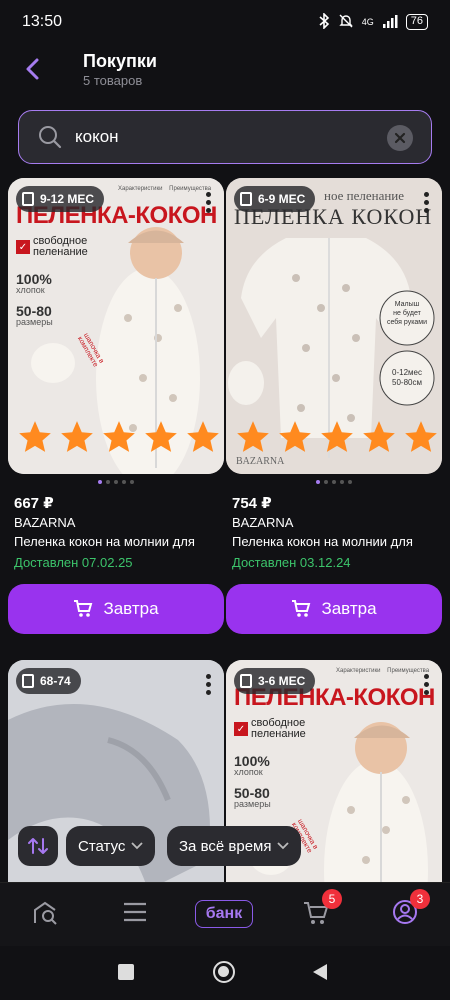 The width and height of the screenshot is (450, 1000). What do you see at coordinates (34, 503) in the screenshot?
I see `product-price: 667 ₽` at bounding box center [34, 503].